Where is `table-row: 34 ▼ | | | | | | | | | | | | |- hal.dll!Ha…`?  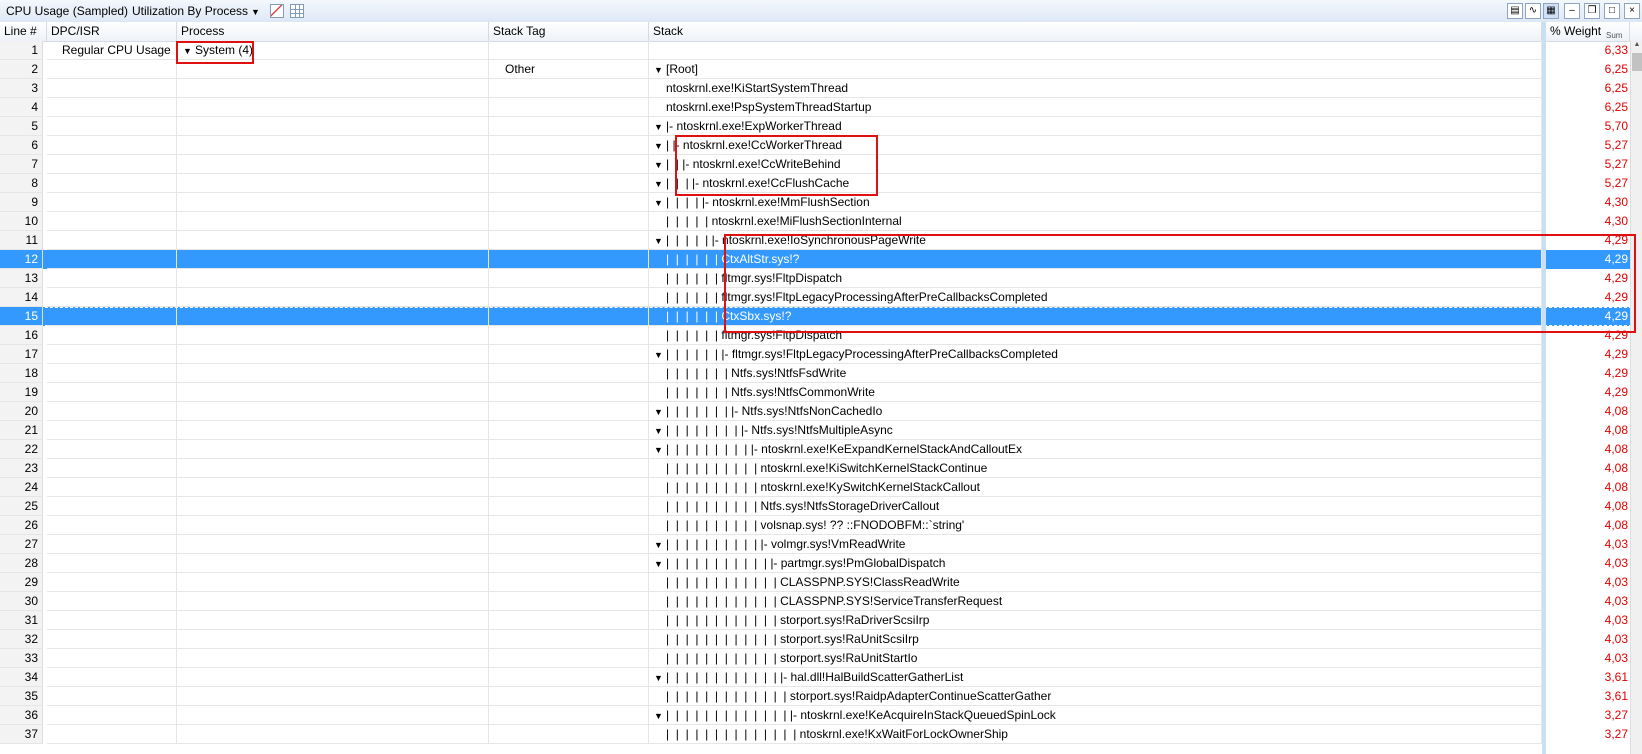
table-row: 34 ▼ | | | | | | | | | | | | |- hal.dll!Ha… is located at coordinates (821, 677).